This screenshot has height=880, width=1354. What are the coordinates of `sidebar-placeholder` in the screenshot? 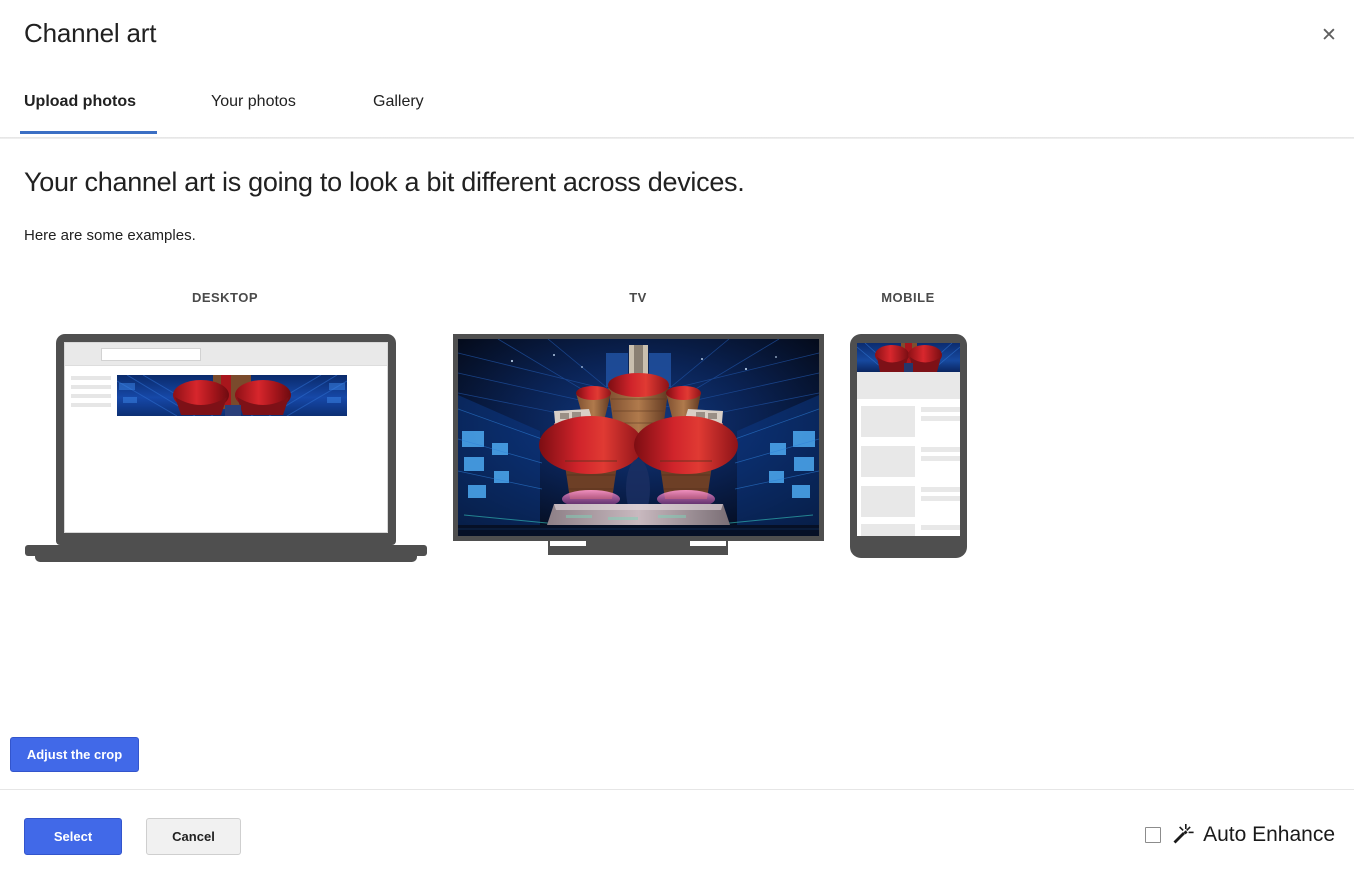 It's located at (91, 394).